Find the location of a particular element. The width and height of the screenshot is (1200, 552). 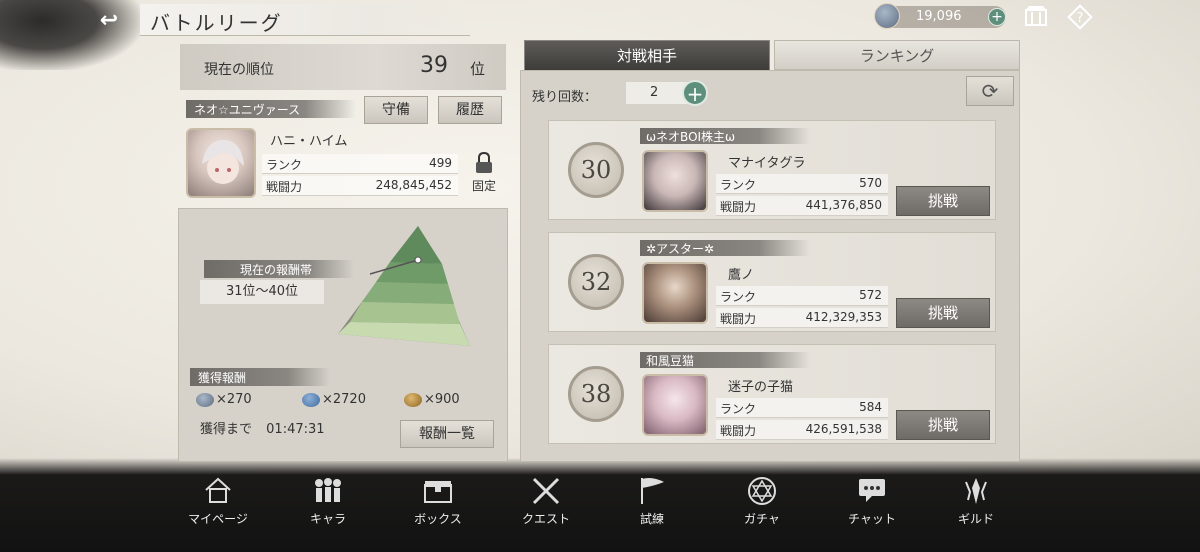

tab-opponents: 対戦相手 is located at coordinates (647, 55).